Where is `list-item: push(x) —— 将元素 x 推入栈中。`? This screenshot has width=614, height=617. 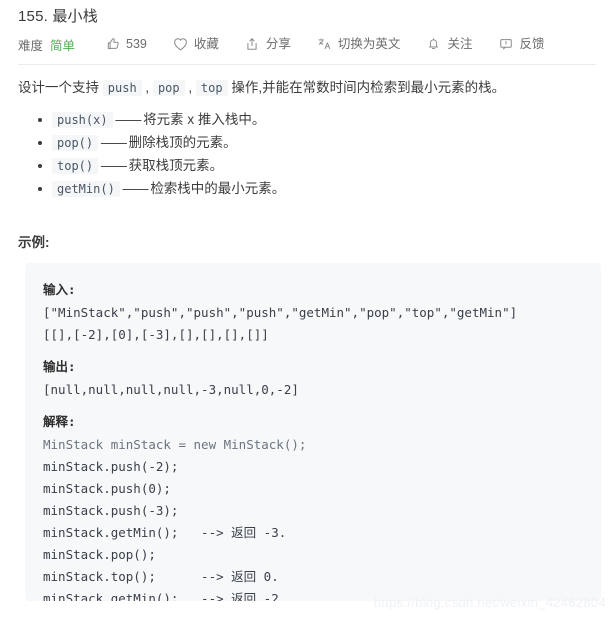
list-item: push(x) —— 将元素 x 推入栈中。 is located at coordinates (317, 120).